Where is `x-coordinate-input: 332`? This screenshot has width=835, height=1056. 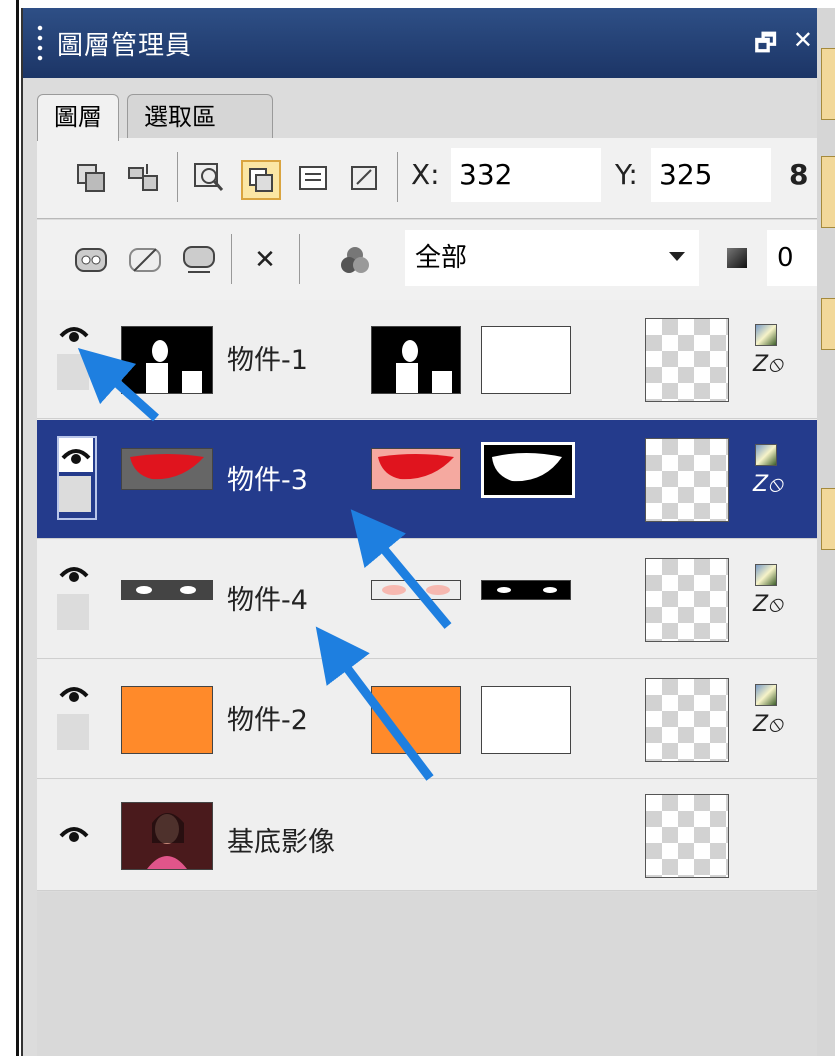 x-coordinate-input: 332 is located at coordinates (526, 175).